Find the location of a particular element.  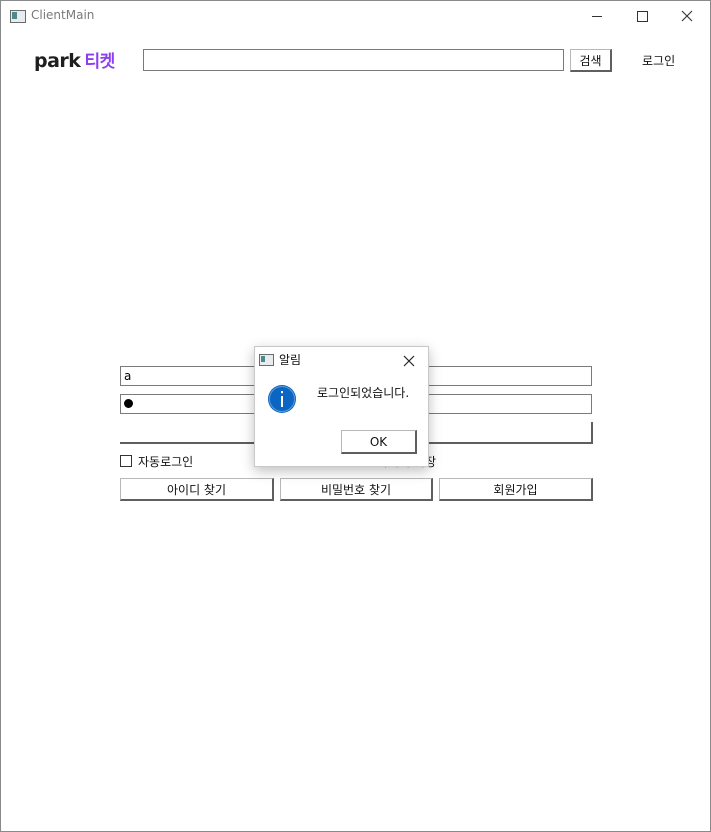

find-id-button: 아이디 찾기 is located at coordinates (197, 489).